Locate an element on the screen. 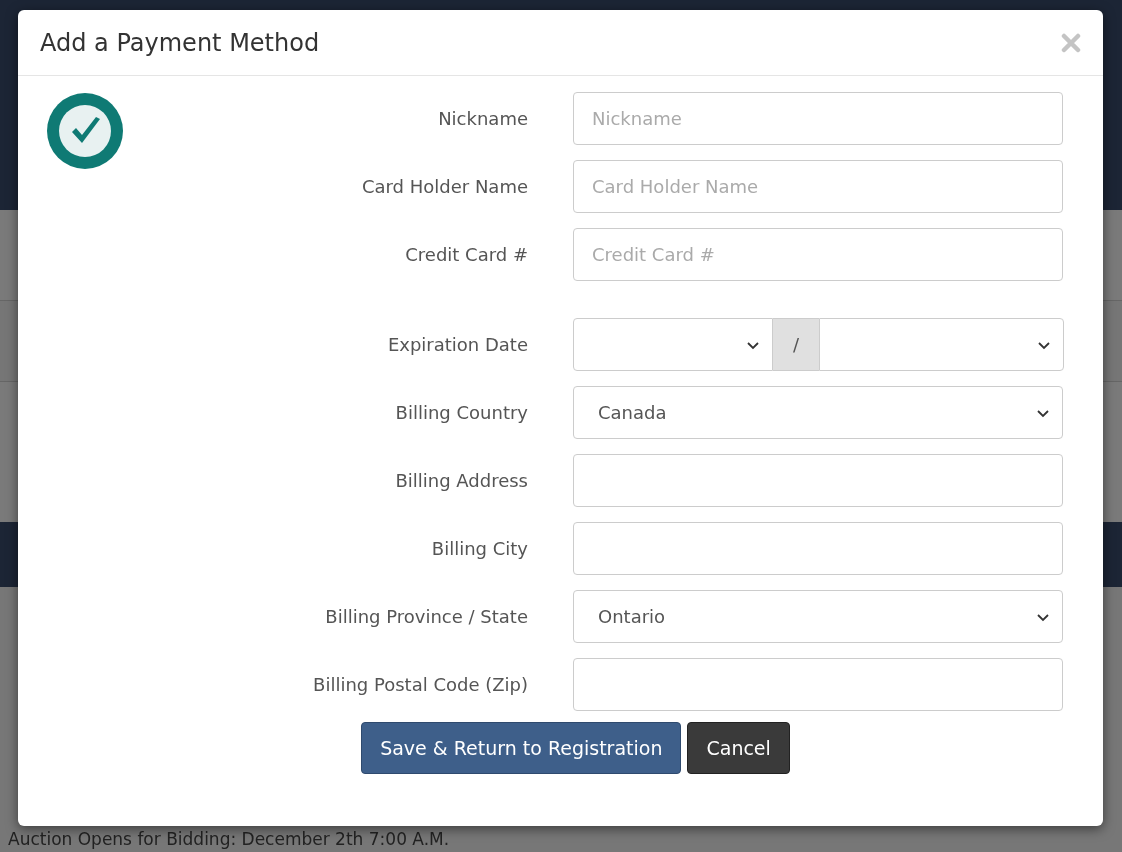 The height and width of the screenshot is (852, 1122). auction-date-text: Auction Opens for Bidding: December 2th 7:00 A.M. is located at coordinates (229, 839).